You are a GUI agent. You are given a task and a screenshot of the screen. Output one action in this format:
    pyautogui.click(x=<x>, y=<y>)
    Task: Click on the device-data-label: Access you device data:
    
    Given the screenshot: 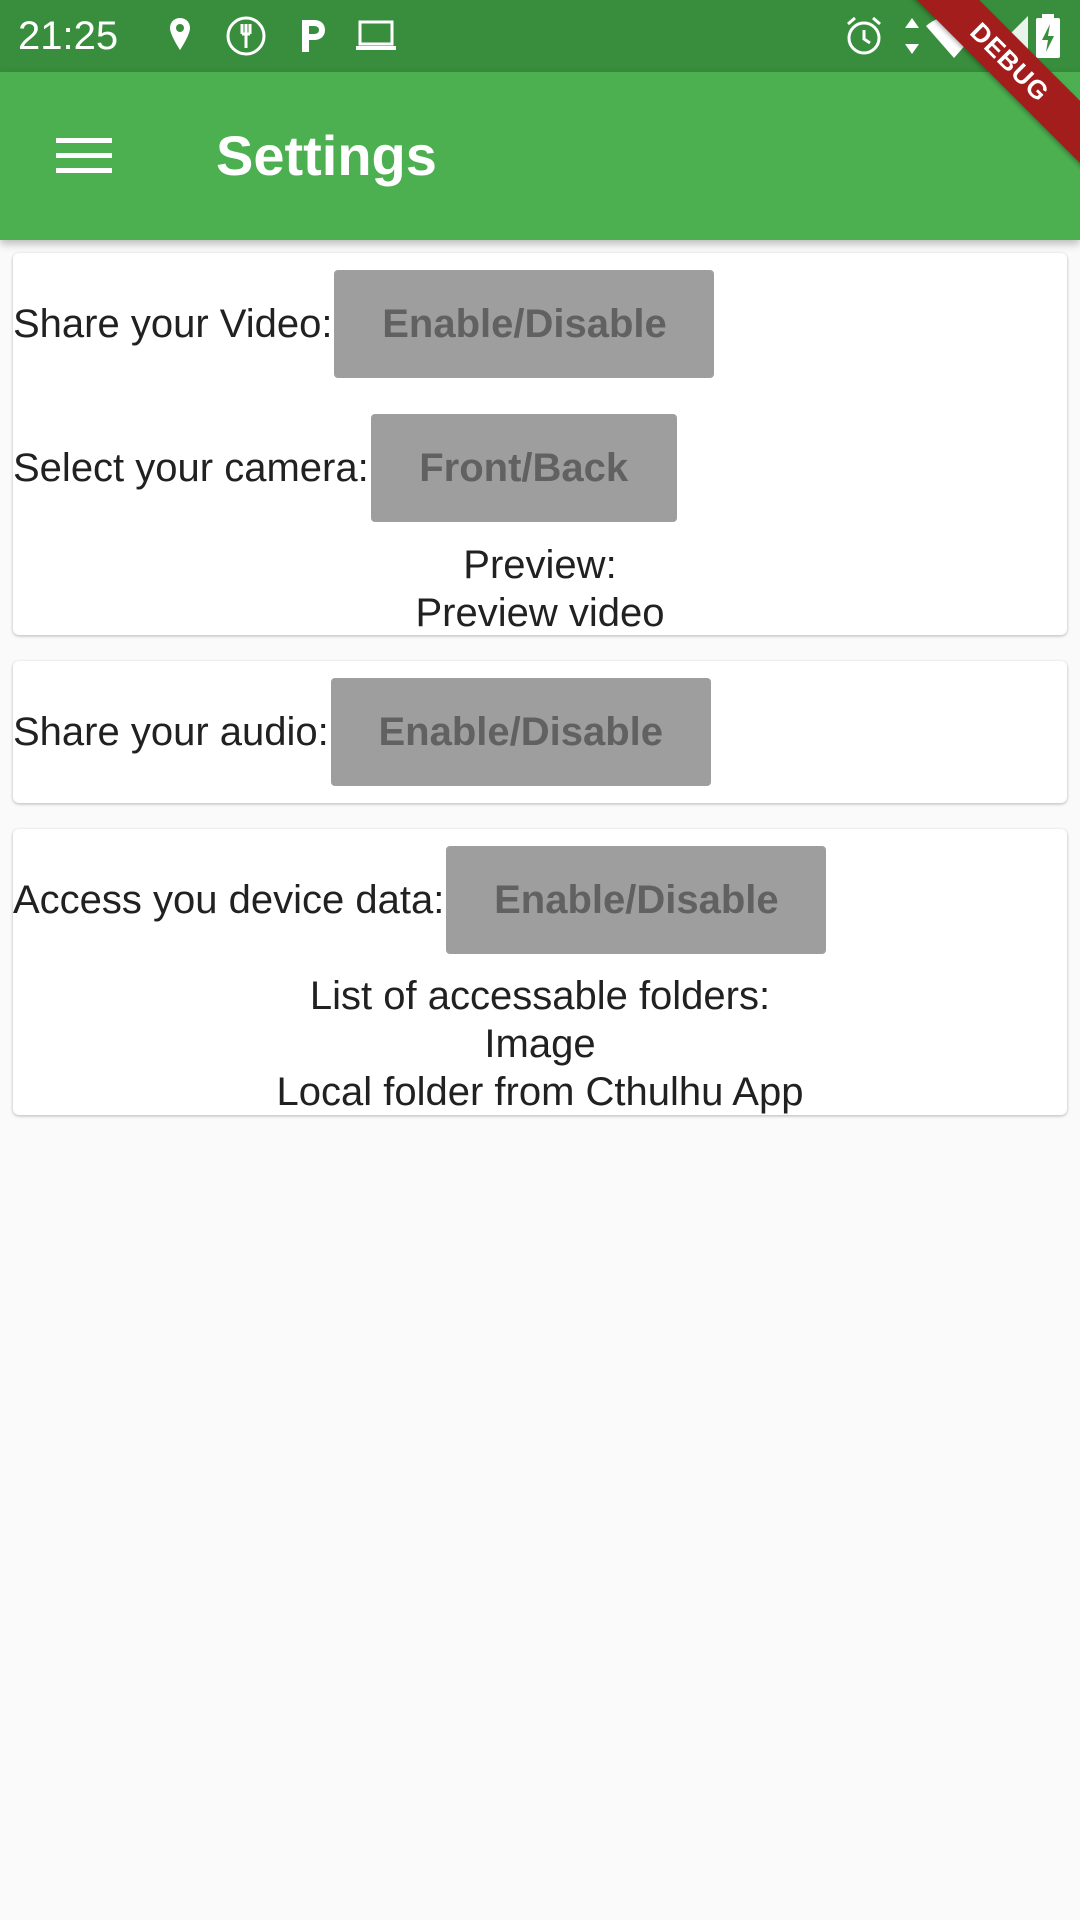 What is the action you would take?
    pyautogui.click(x=229, y=900)
    